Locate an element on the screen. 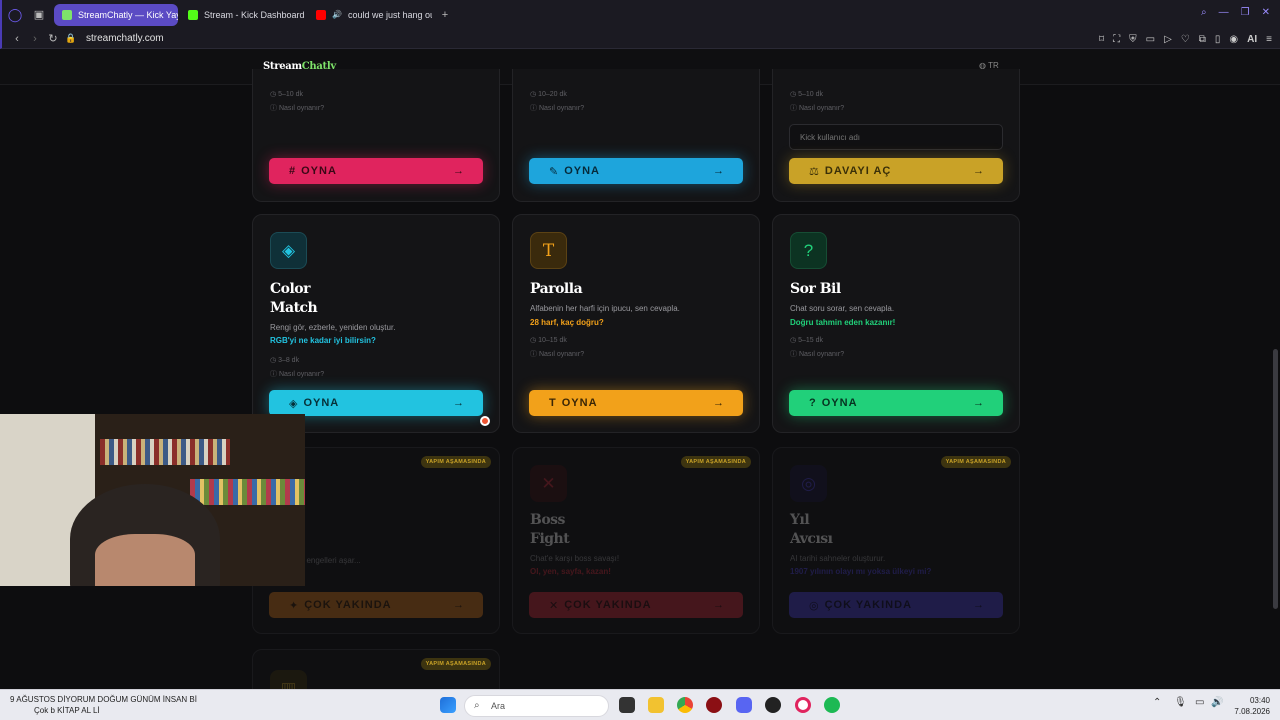 This screenshot has width=1280, height=720. coming-soon-button: ✦ ÇOK YAKINDA → is located at coordinates (376, 605).